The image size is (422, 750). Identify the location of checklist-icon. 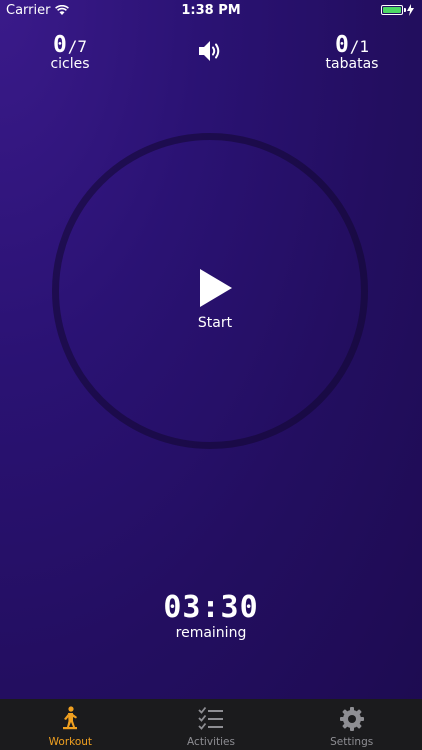
(210, 718).